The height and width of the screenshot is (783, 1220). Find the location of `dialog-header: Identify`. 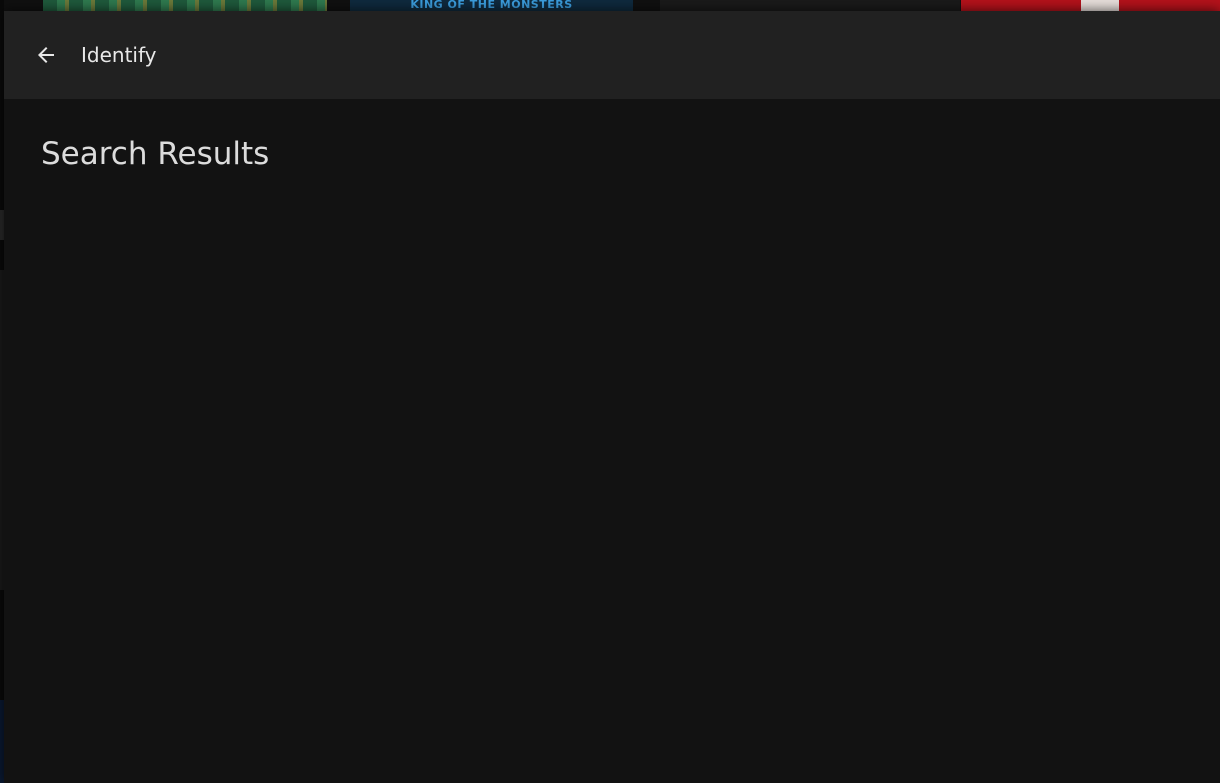

dialog-header: Identify is located at coordinates (612, 55).